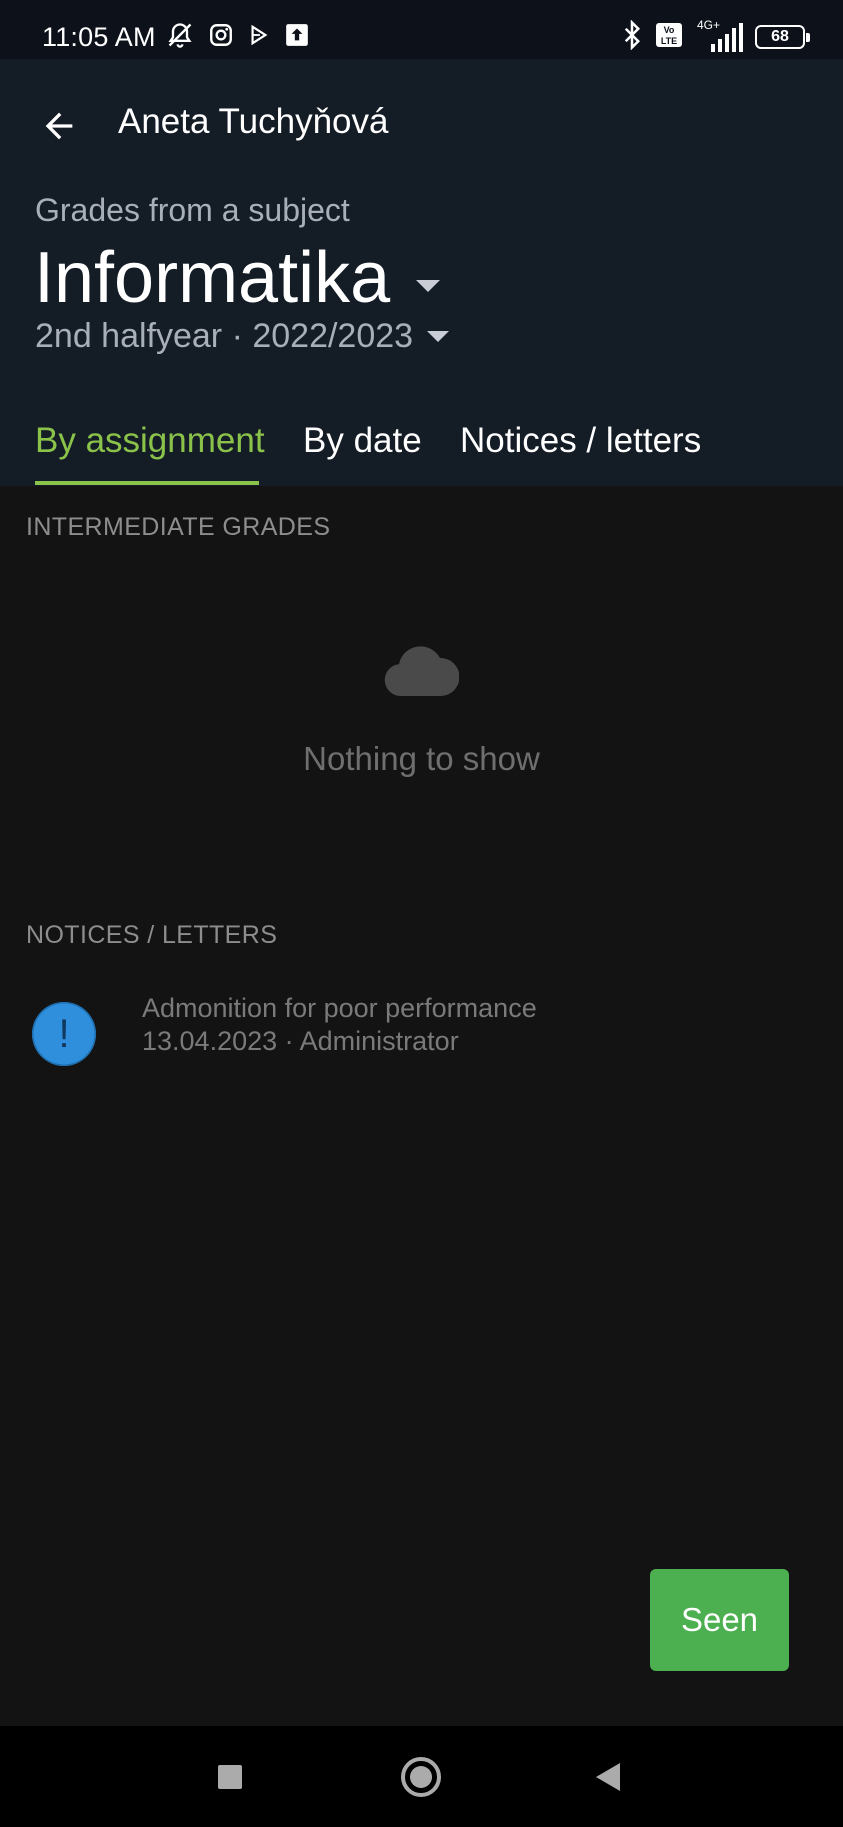 The width and height of the screenshot is (843, 1827). What do you see at coordinates (669, 41) in the screenshot?
I see `svg-text: LTE` at bounding box center [669, 41].